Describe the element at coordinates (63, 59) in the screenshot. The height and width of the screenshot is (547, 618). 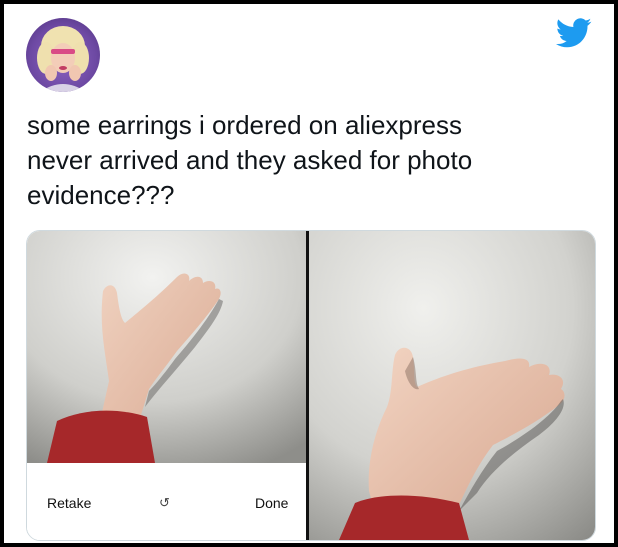
I see `avatar-image` at that location.